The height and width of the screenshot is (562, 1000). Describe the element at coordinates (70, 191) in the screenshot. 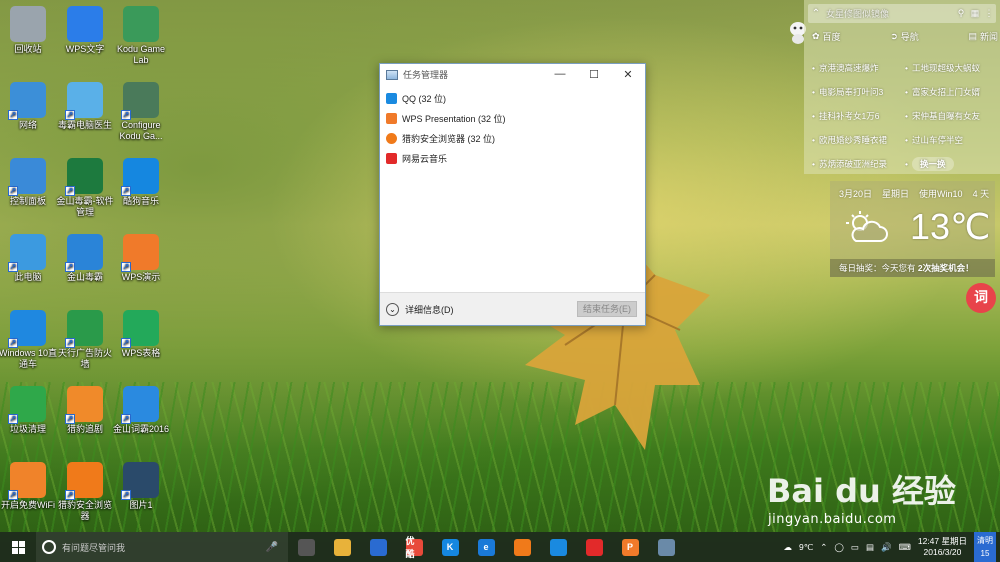

I see `shortcut-arrow-icon: ↗` at that location.